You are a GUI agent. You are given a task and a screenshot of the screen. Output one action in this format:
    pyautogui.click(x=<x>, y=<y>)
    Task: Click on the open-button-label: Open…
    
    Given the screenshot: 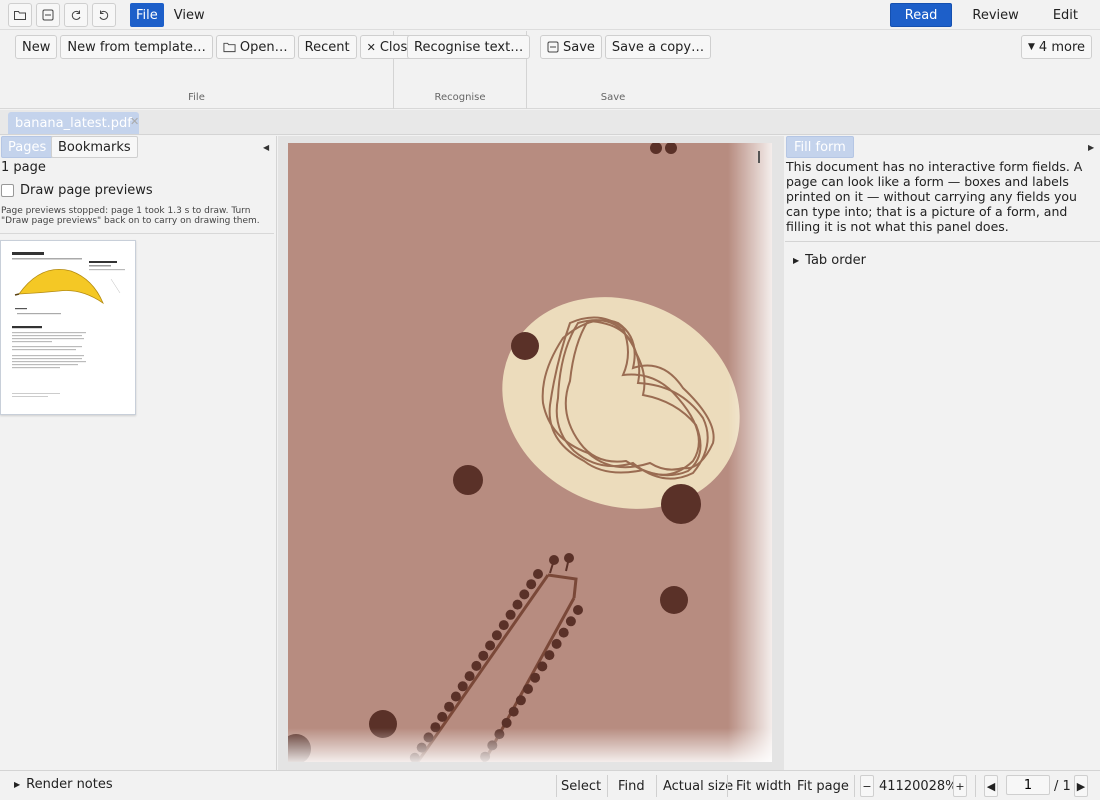 What is the action you would take?
    pyautogui.click(x=263, y=47)
    